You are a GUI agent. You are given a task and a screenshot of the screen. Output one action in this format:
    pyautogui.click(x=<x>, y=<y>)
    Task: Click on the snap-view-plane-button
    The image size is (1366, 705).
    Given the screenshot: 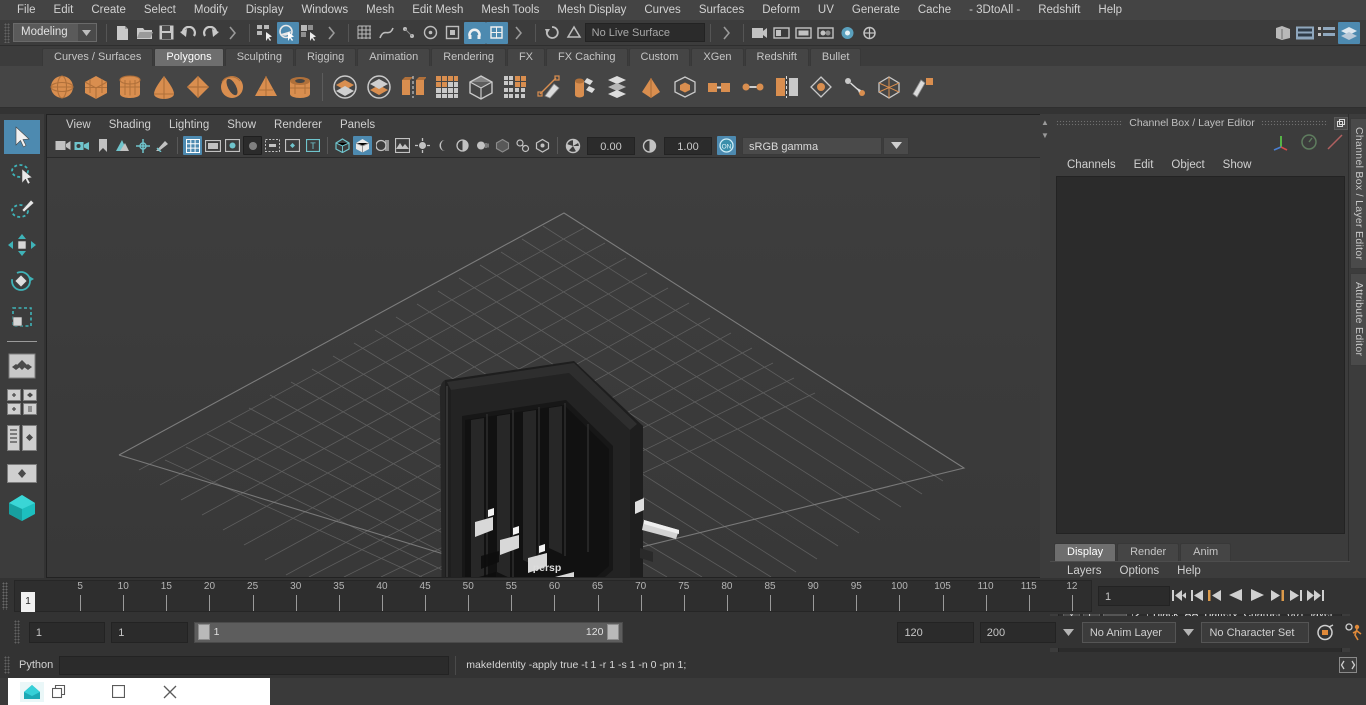 What is the action you would take?
    pyautogui.click(x=453, y=33)
    